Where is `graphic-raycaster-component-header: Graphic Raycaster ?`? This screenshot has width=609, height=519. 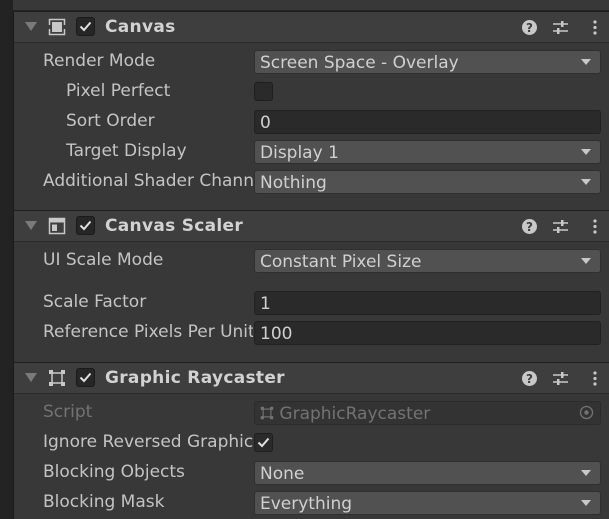 graphic-raycaster-component-header: Graphic Raycaster ? is located at coordinates (311, 378).